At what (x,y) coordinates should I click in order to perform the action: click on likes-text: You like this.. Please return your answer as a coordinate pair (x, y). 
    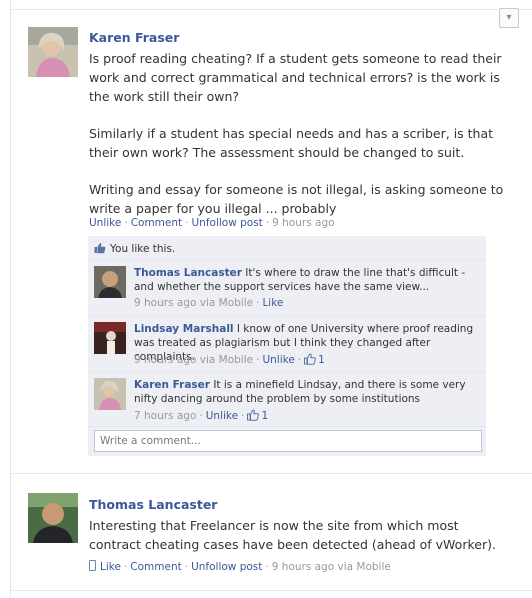
    Looking at the image, I should click on (142, 249).